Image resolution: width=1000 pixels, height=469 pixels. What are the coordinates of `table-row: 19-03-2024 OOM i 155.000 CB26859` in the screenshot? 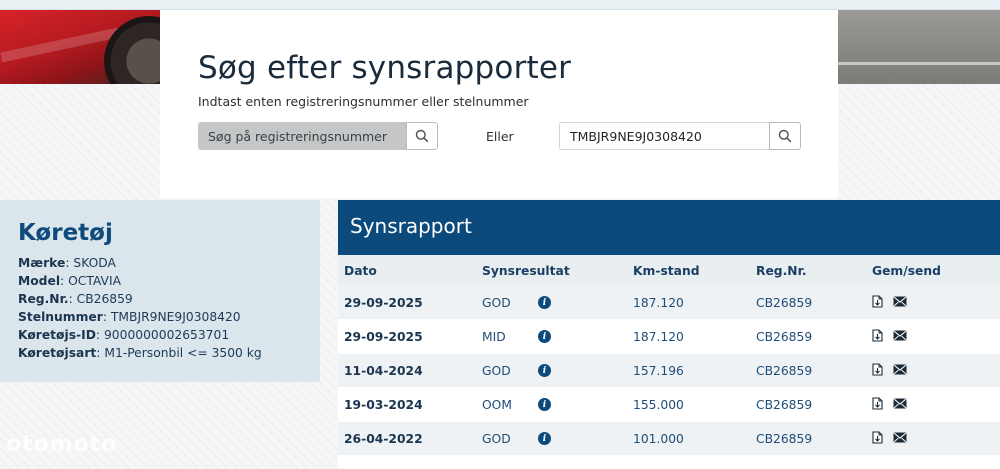 It's located at (669, 405).